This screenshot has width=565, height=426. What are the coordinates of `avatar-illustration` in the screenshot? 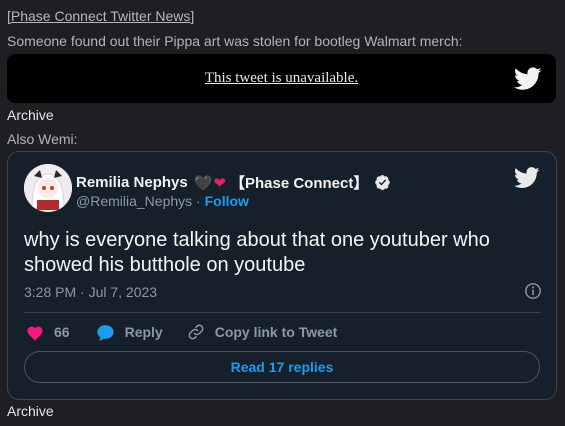 It's located at (48, 188).